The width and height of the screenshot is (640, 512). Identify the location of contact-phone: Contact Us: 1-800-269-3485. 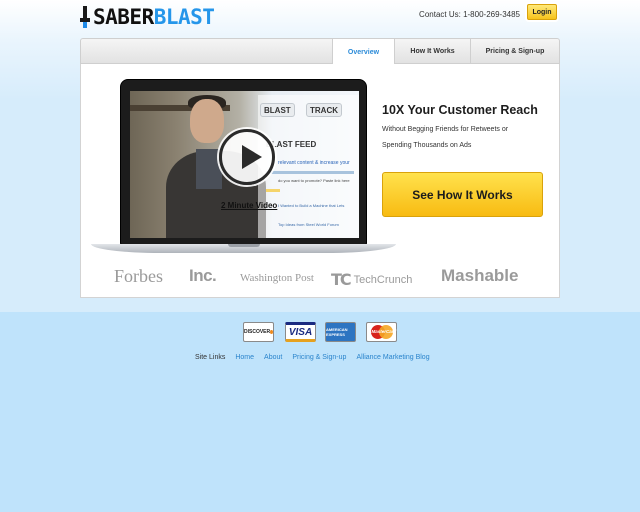
(469, 14).